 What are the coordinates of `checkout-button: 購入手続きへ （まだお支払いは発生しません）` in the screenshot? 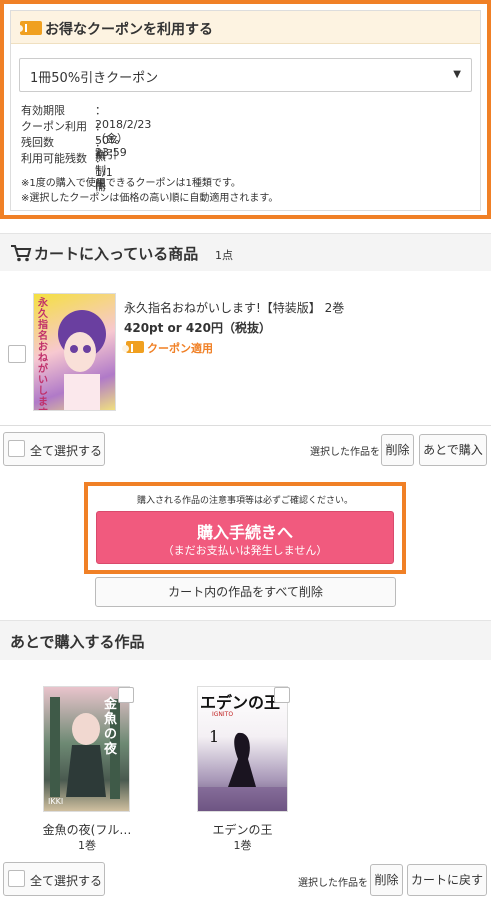 It's located at (245, 537).